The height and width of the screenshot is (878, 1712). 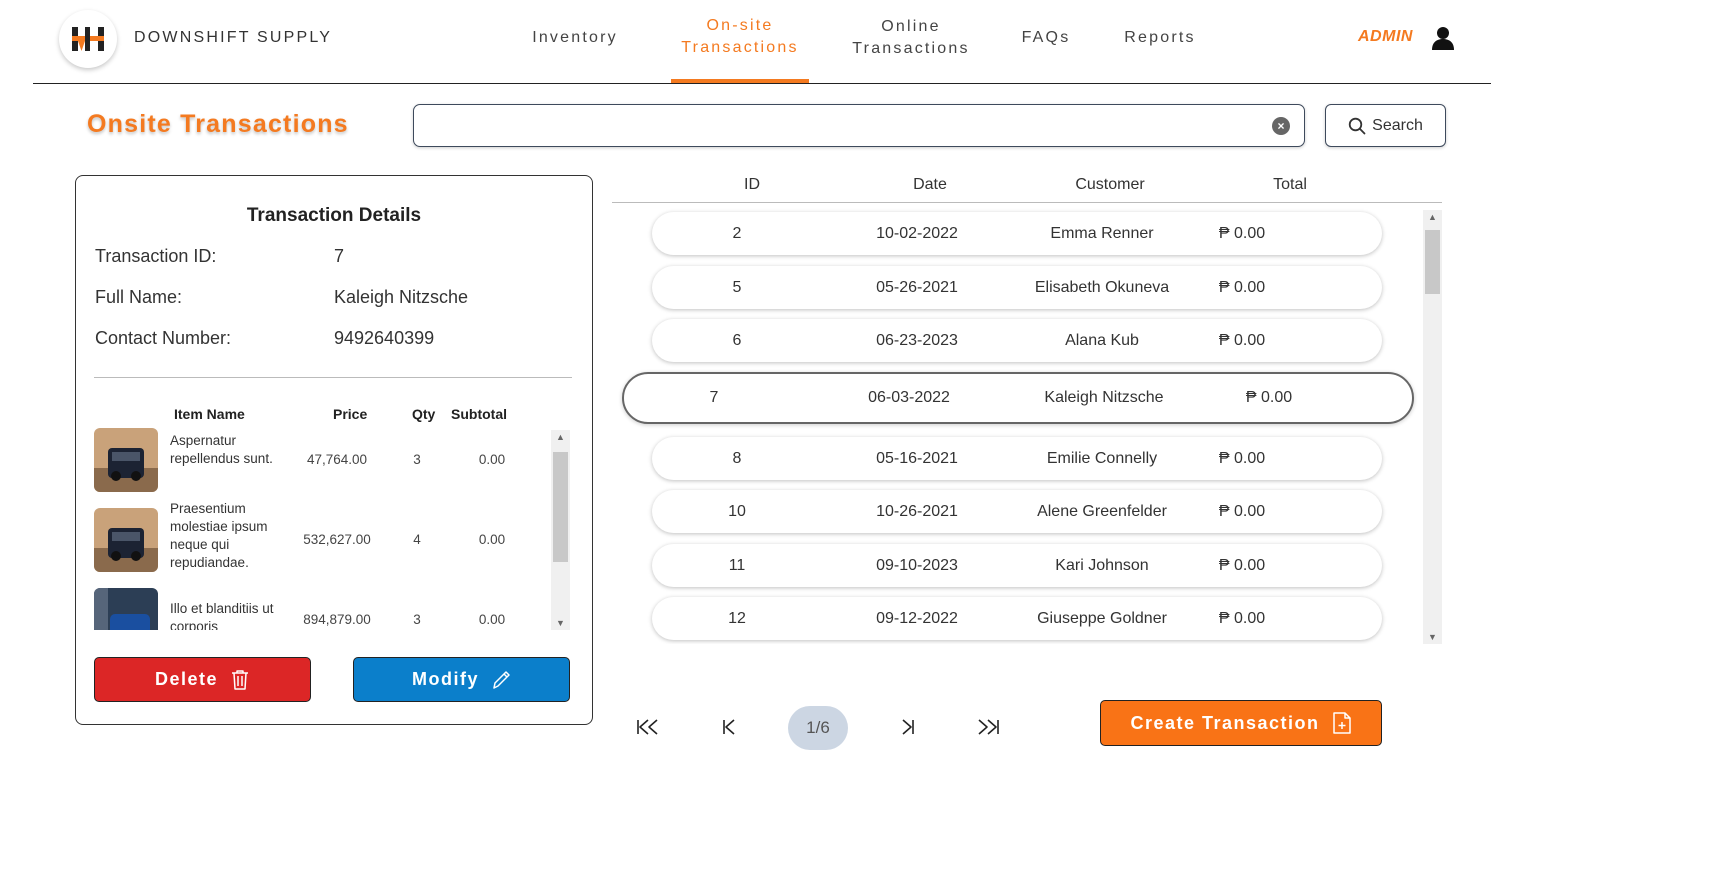 What do you see at coordinates (1160, 38) in the screenshot?
I see `nav-reports: Reports` at bounding box center [1160, 38].